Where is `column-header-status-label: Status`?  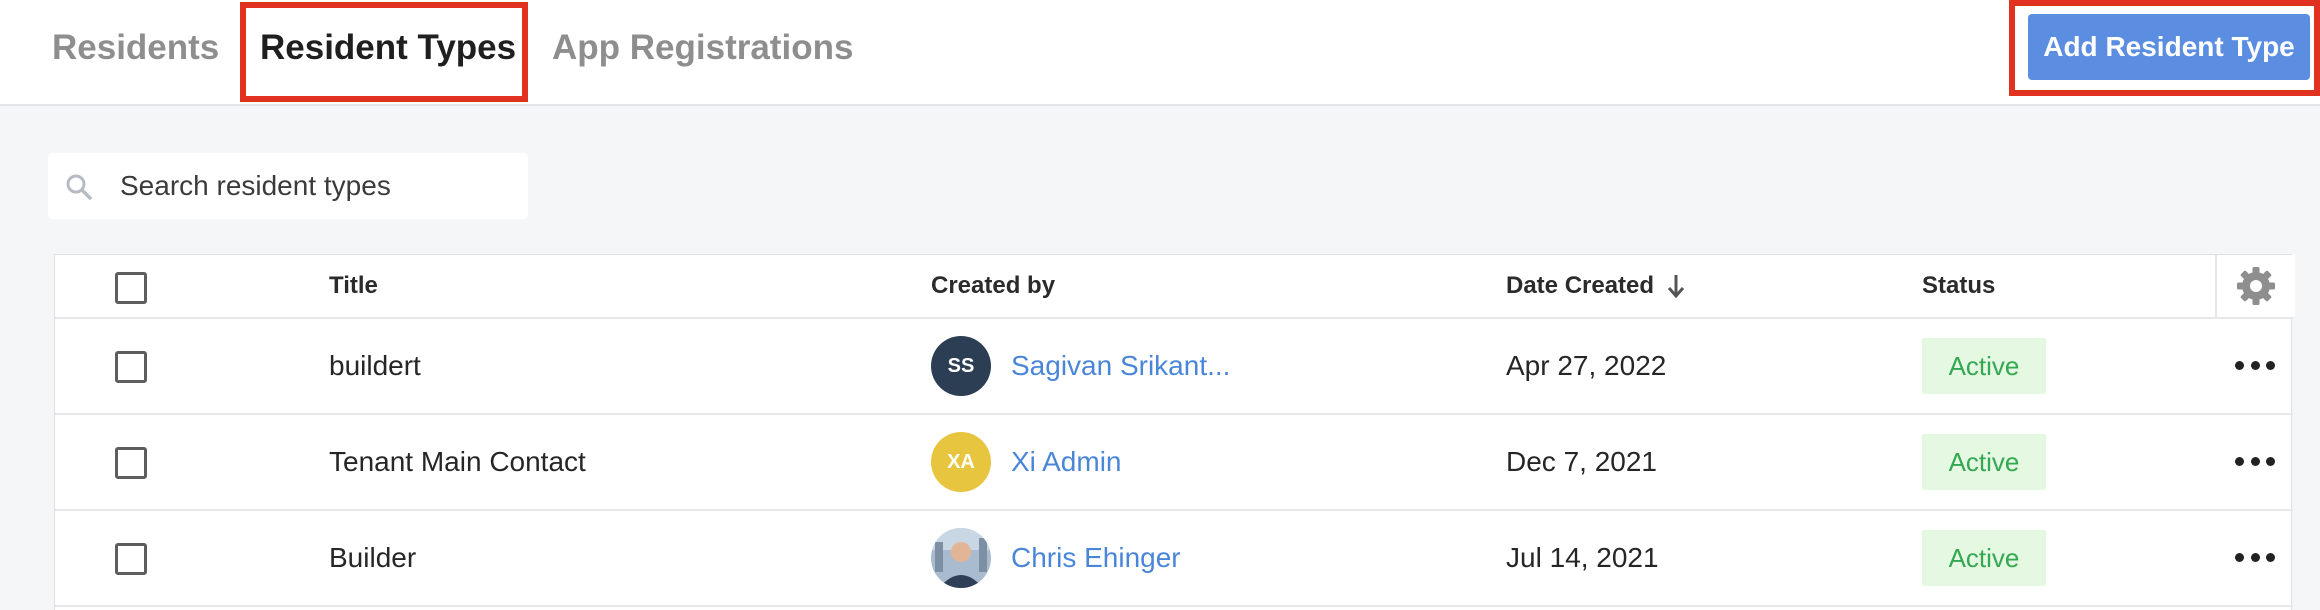
column-header-status-label: Status is located at coordinates (1959, 285).